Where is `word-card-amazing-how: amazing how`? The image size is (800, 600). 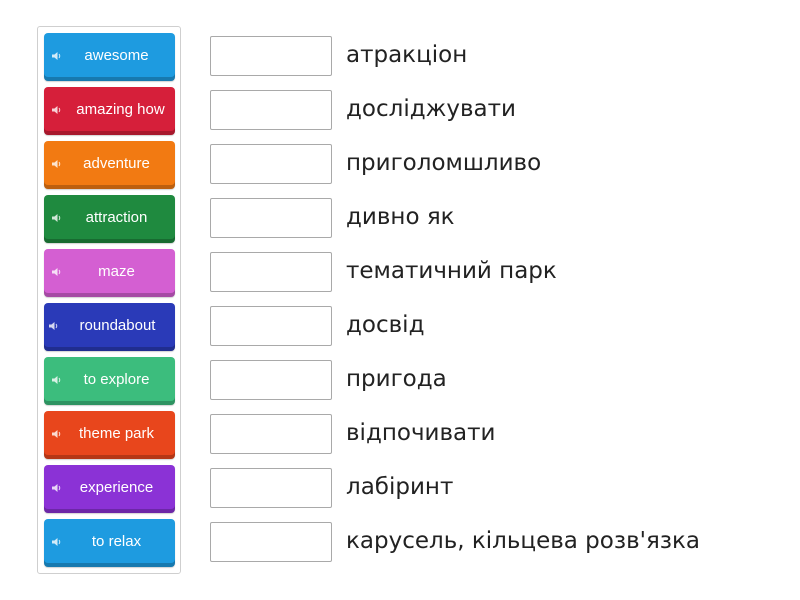
word-card-amazing-how: amazing how is located at coordinates (109, 111).